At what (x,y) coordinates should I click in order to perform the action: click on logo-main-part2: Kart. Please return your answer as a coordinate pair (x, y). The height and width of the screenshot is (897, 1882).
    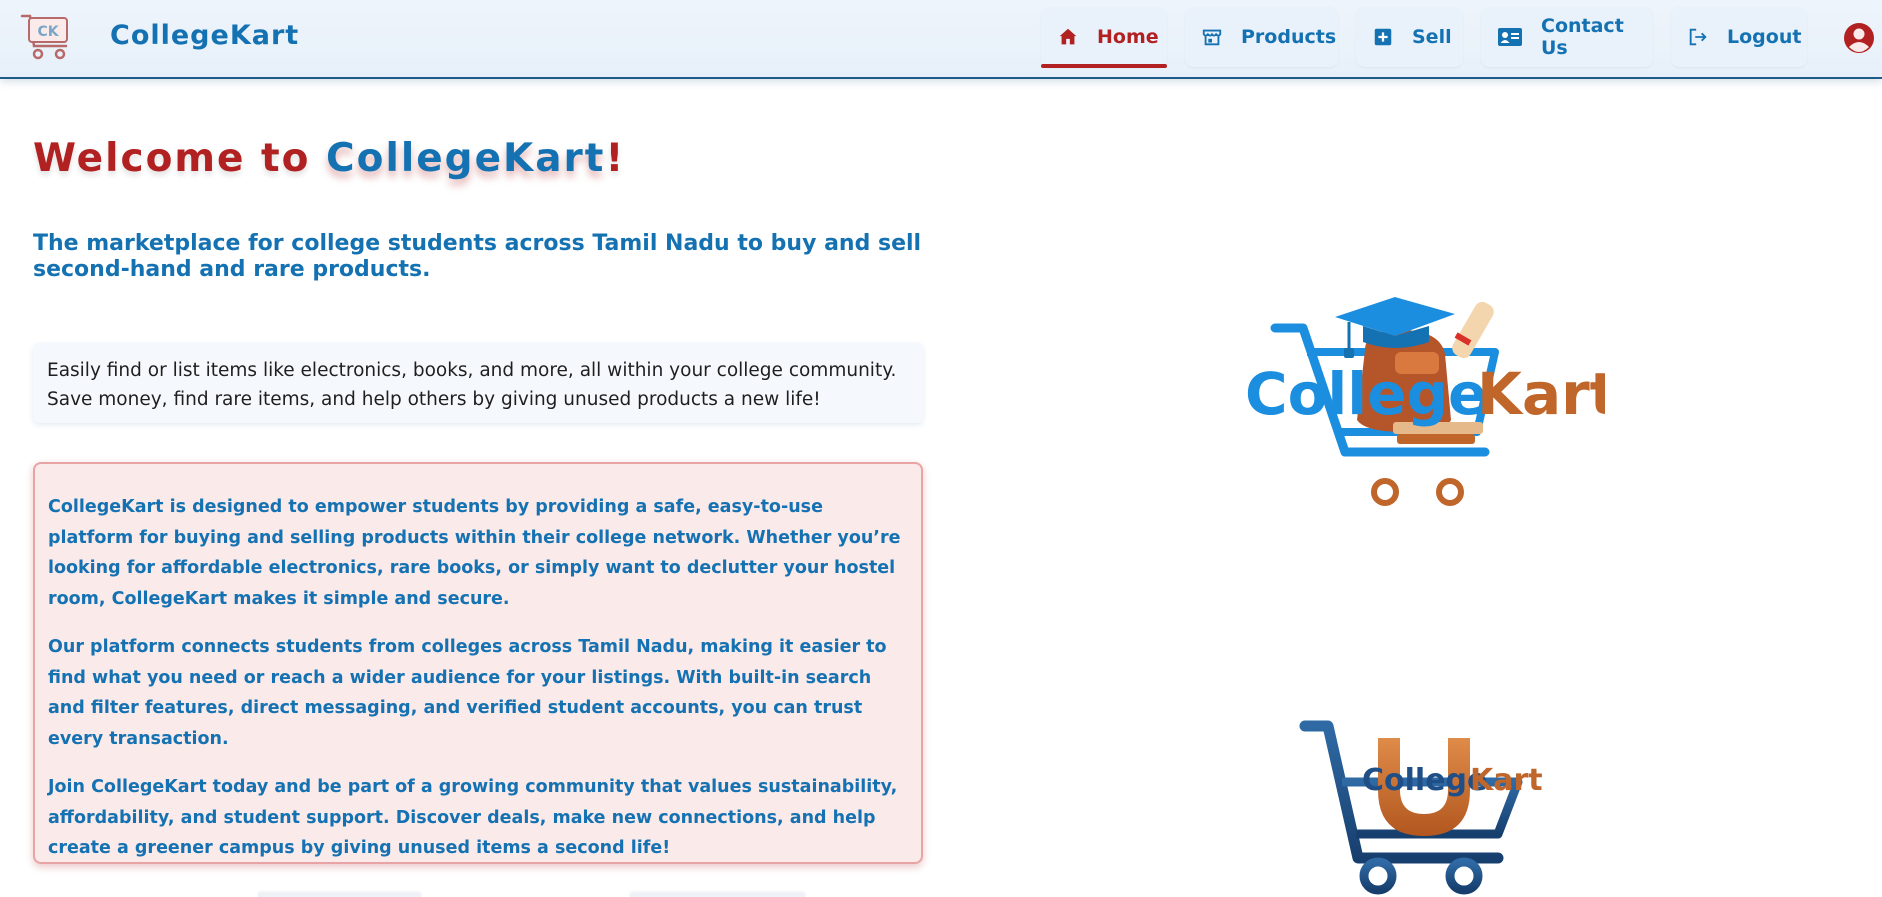
    Looking at the image, I should click on (1541, 394).